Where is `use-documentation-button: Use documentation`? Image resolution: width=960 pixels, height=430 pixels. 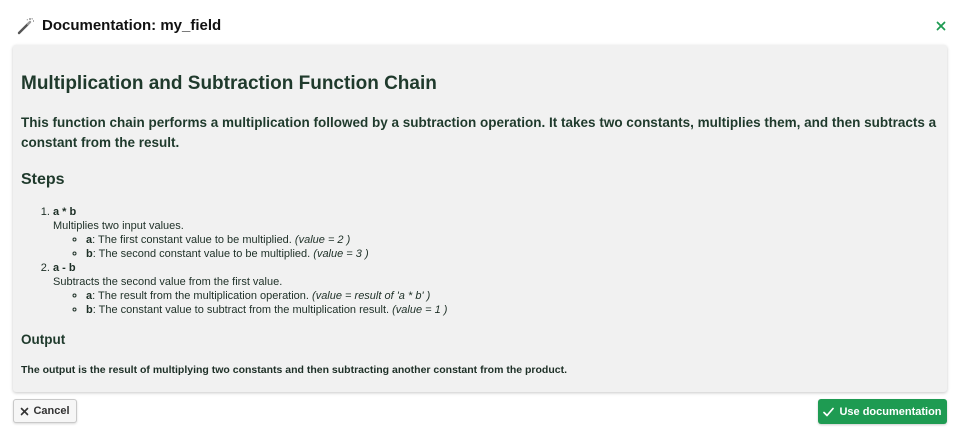
use-documentation-button: Use documentation is located at coordinates (882, 411).